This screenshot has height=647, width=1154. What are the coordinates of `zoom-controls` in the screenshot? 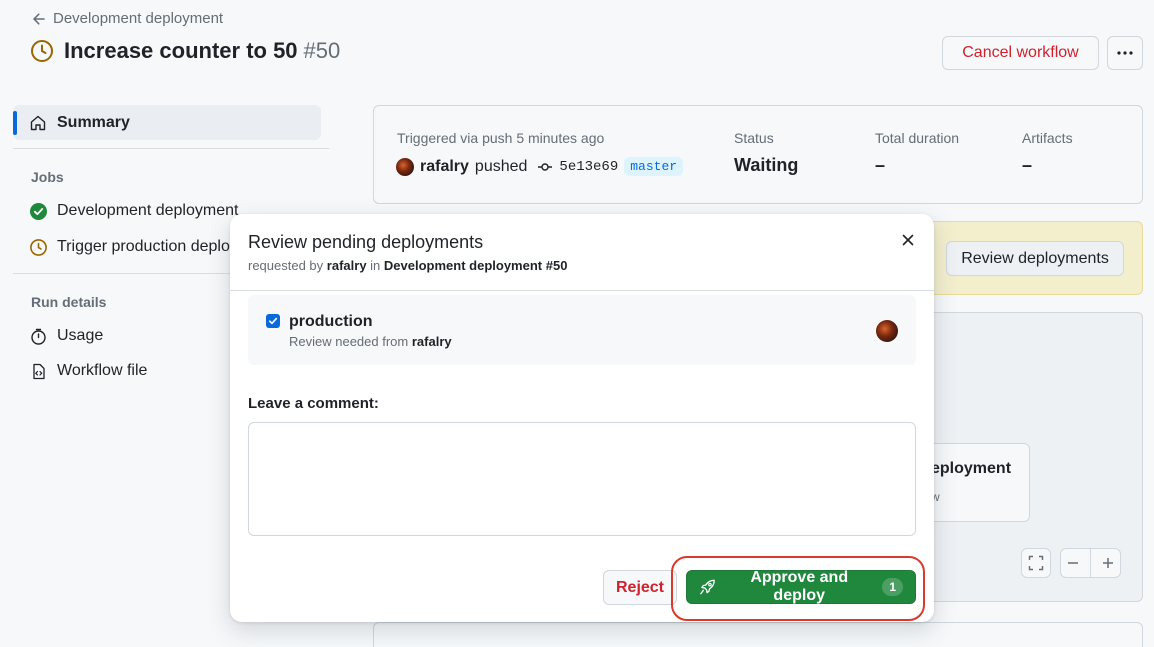 It's located at (1090, 563).